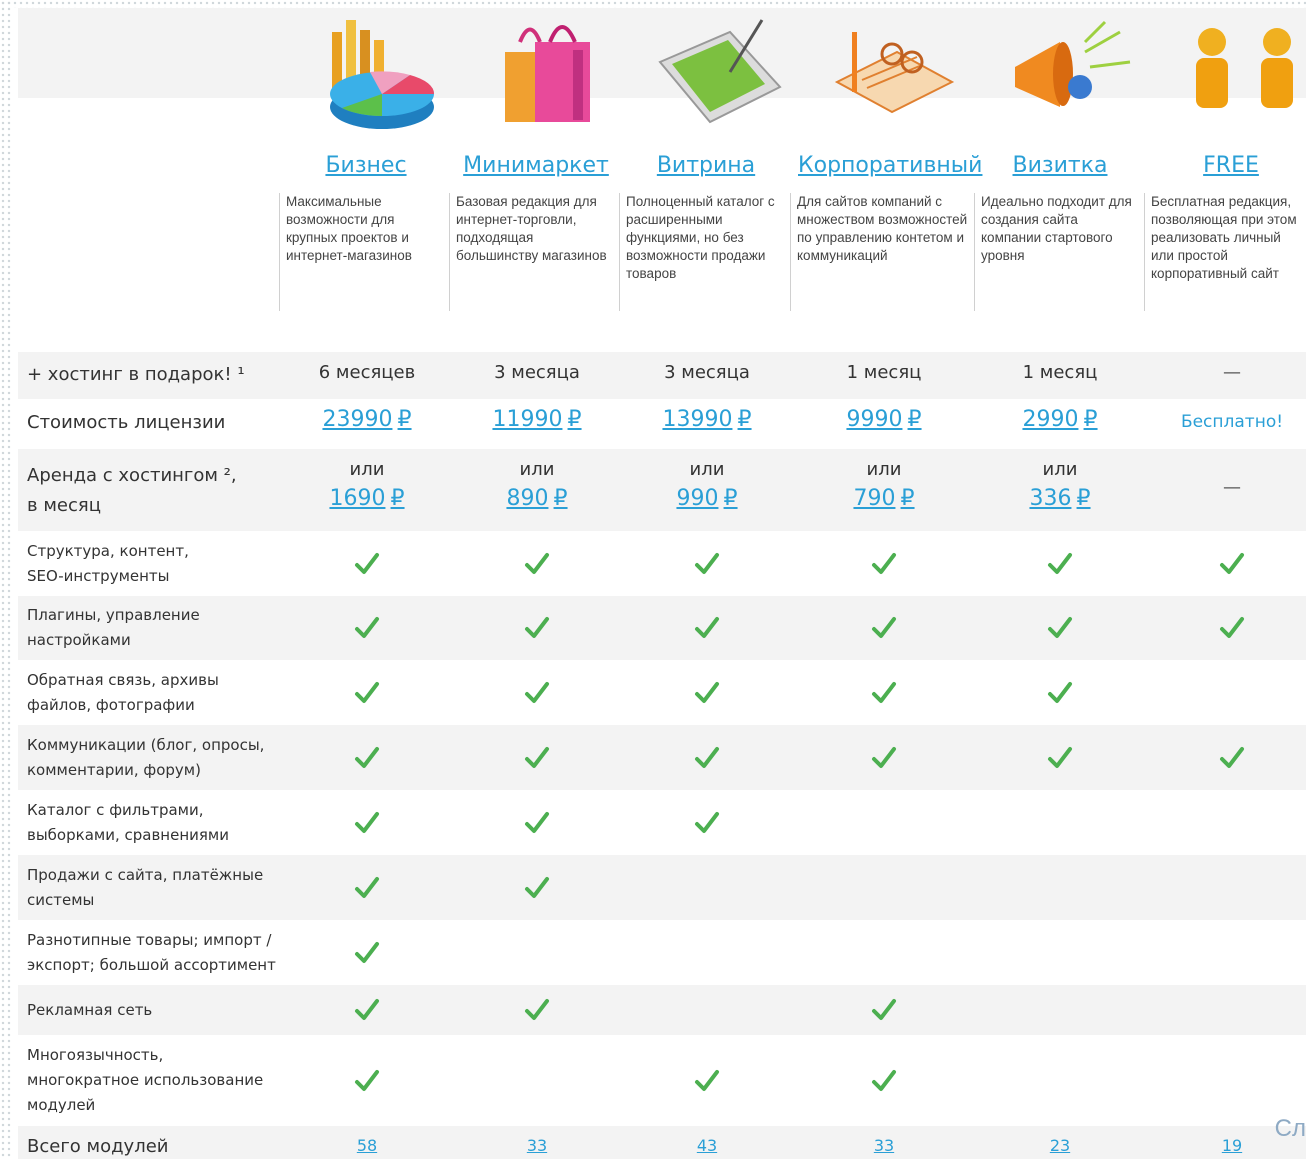 The height and width of the screenshot is (1162, 1306). I want to click on hosting-korporativny: 1 месяц, so click(884, 372).